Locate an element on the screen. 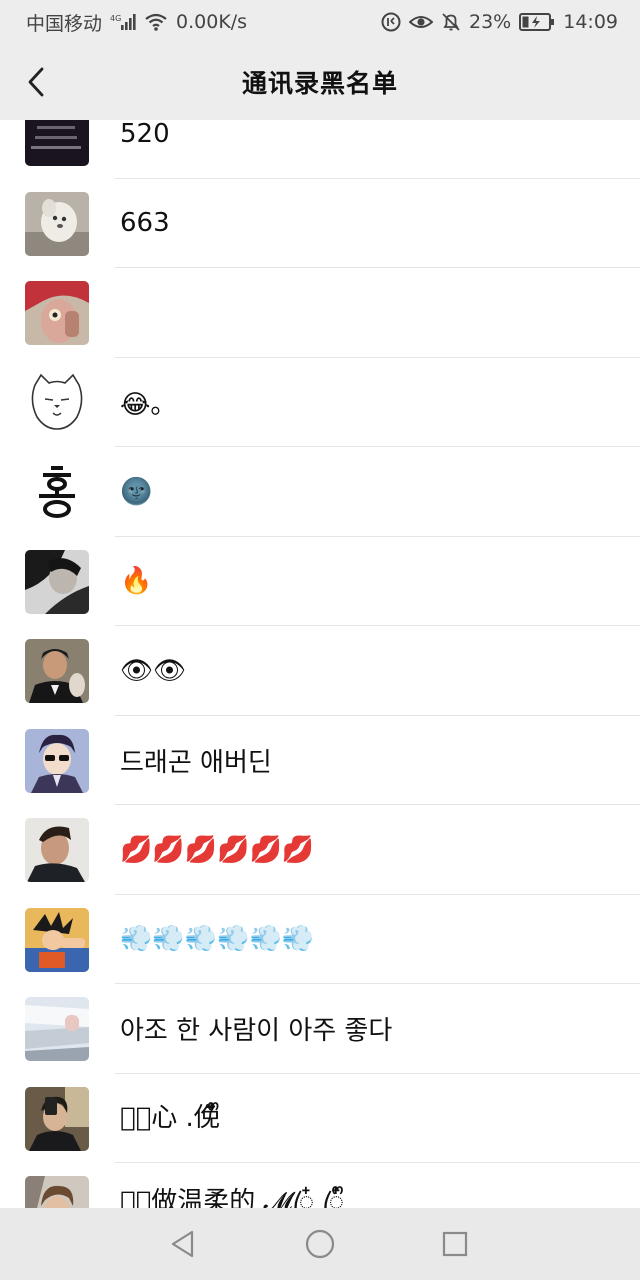 The width and height of the screenshot is (640, 1280). status-left: 中国移动 4G 0.00K/s is located at coordinates (136, 22).